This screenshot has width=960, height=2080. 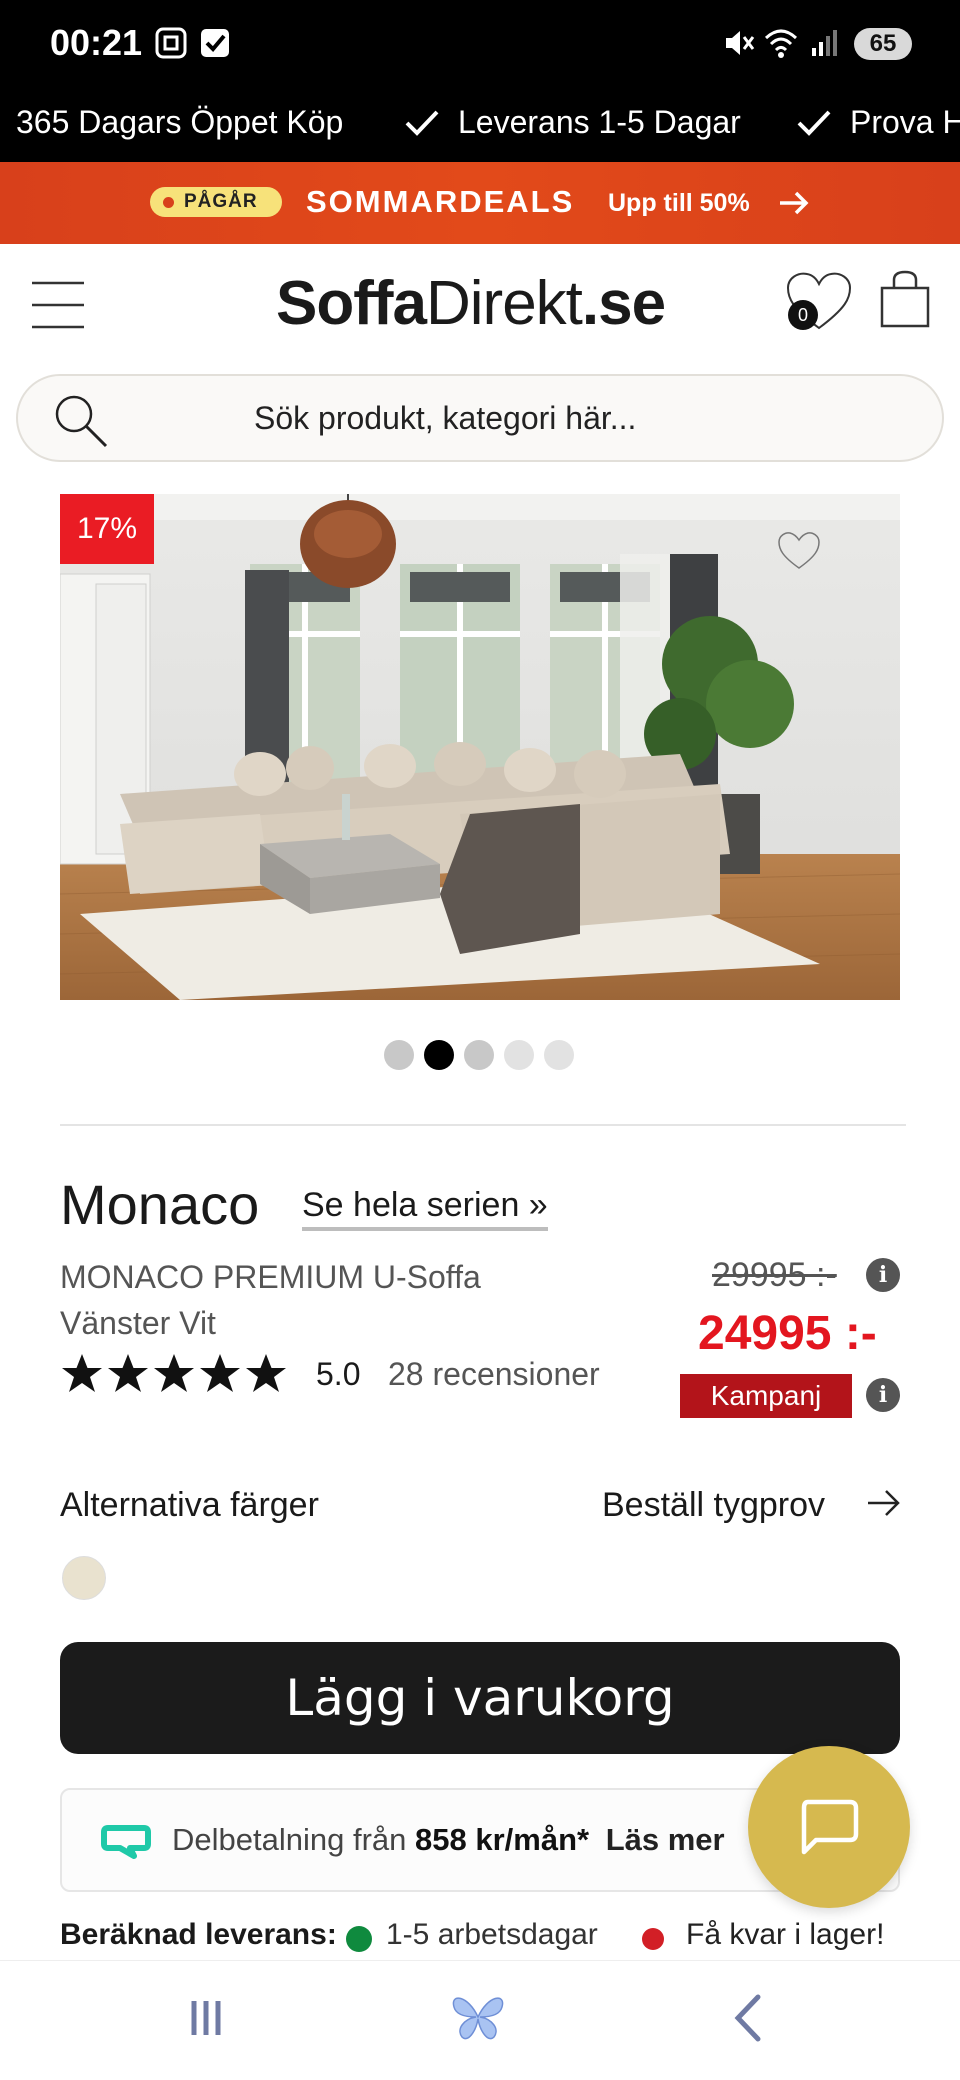 What do you see at coordinates (270, 1300) in the screenshot?
I see `product-subtitle: MONACO PREMIUM U-Soffa Vänster Vit` at bounding box center [270, 1300].